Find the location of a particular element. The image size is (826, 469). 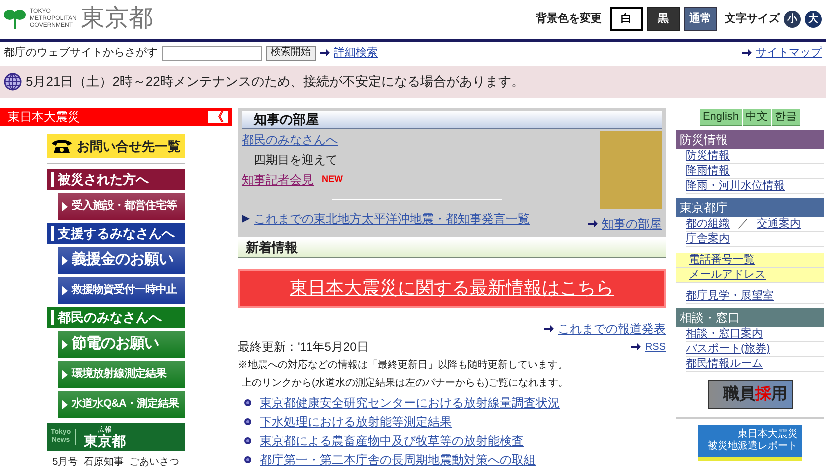

language-button: English is located at coordinates (721, 117).